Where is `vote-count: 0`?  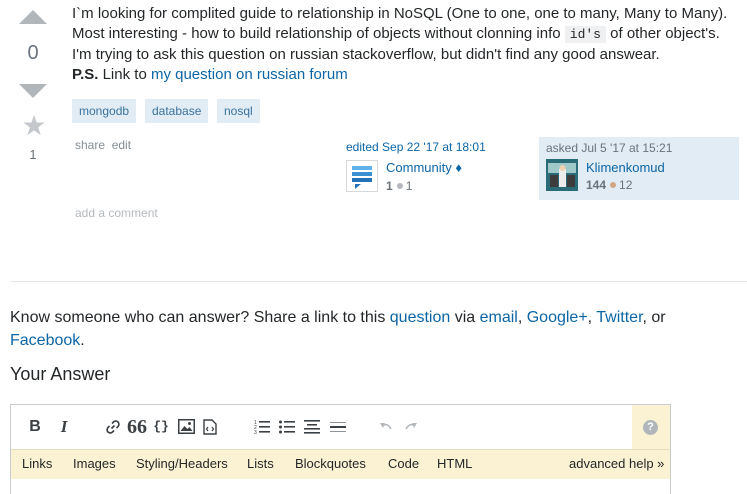 vote-count: 0 is located at coordinates (33, 53).